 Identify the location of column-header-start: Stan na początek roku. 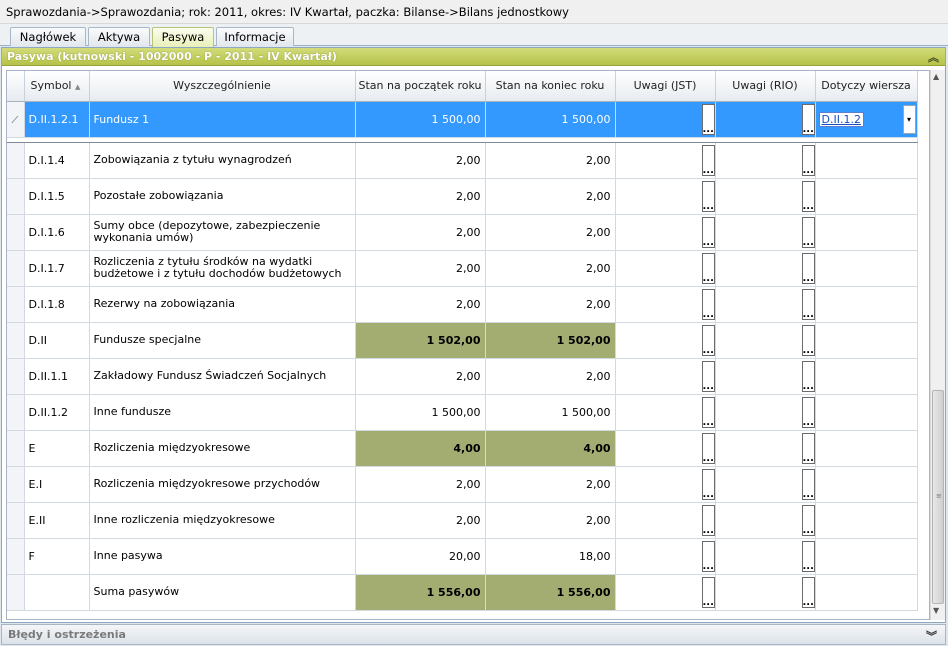
(420, 86).